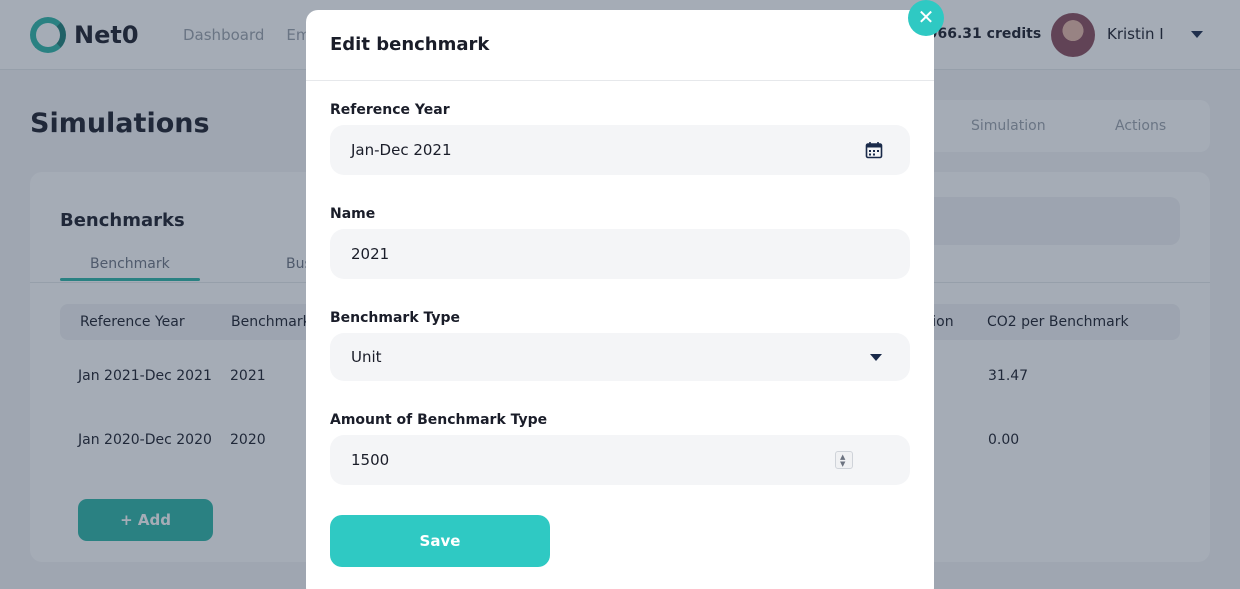 This screenshot has height=589, width=1240. I want to click on modal-header: Edit benchmark, so click(620, 45).